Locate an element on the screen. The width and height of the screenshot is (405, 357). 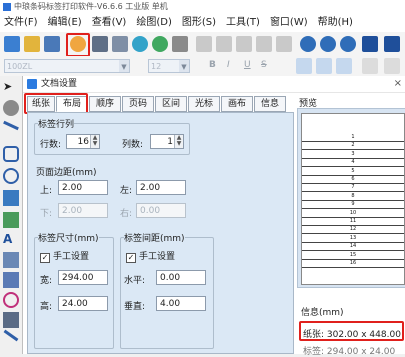
label-spacing-manual-checkbox: ✓ 手工设置 is located at coordinates (150, 256).